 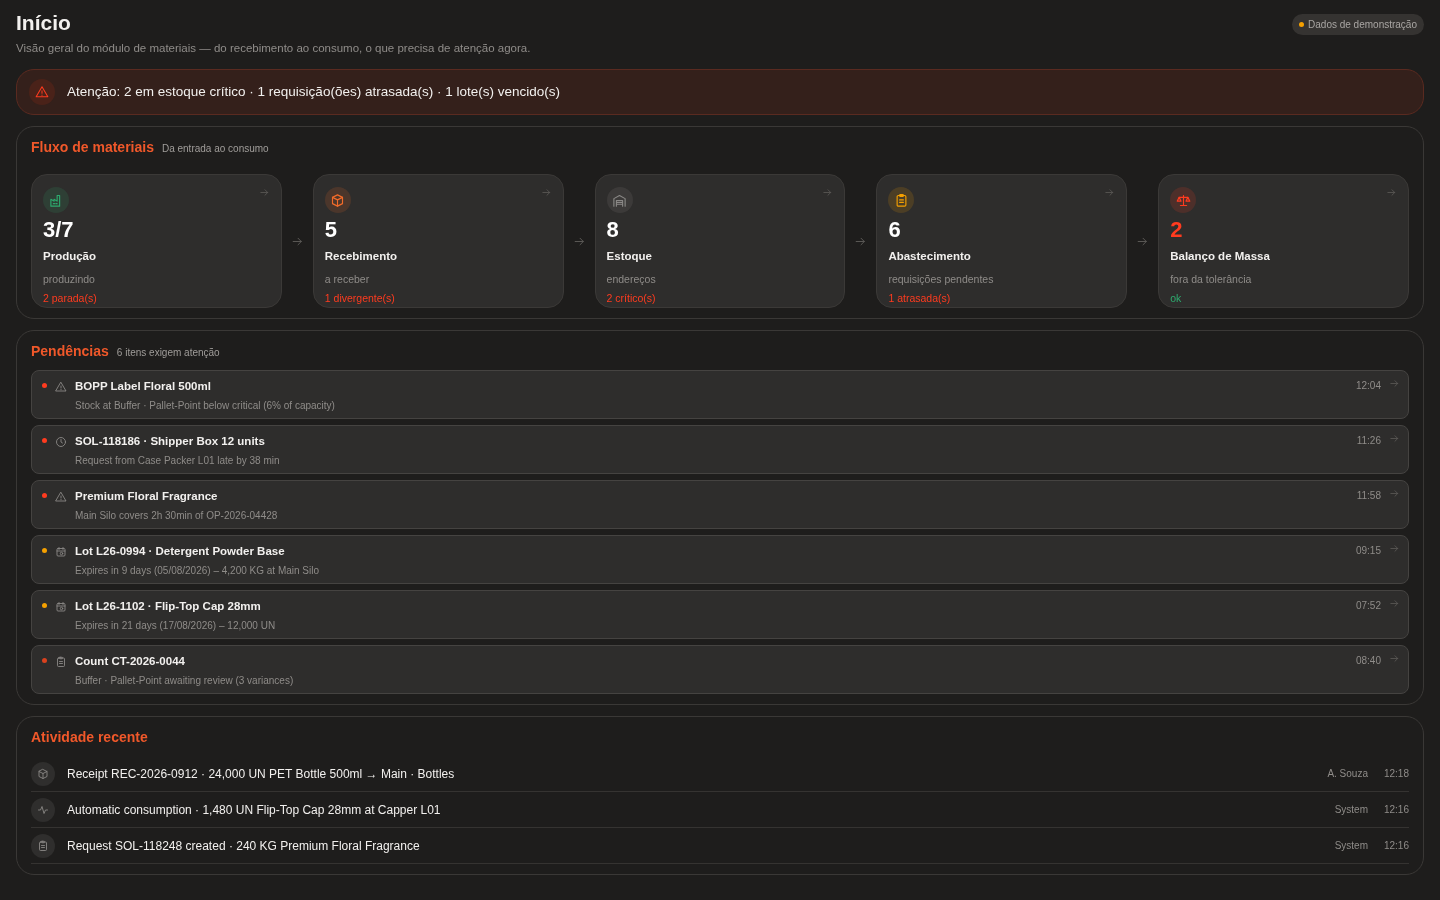 What do you see at coordinates (720, 615) in the screenshot?
I see `pending-item: Lot L26-1102 · Flip-Top Cap 28mm Expires in 21 days (17/08/2026) – 12,000 UN 07:52` at bounding box center [720, 615].